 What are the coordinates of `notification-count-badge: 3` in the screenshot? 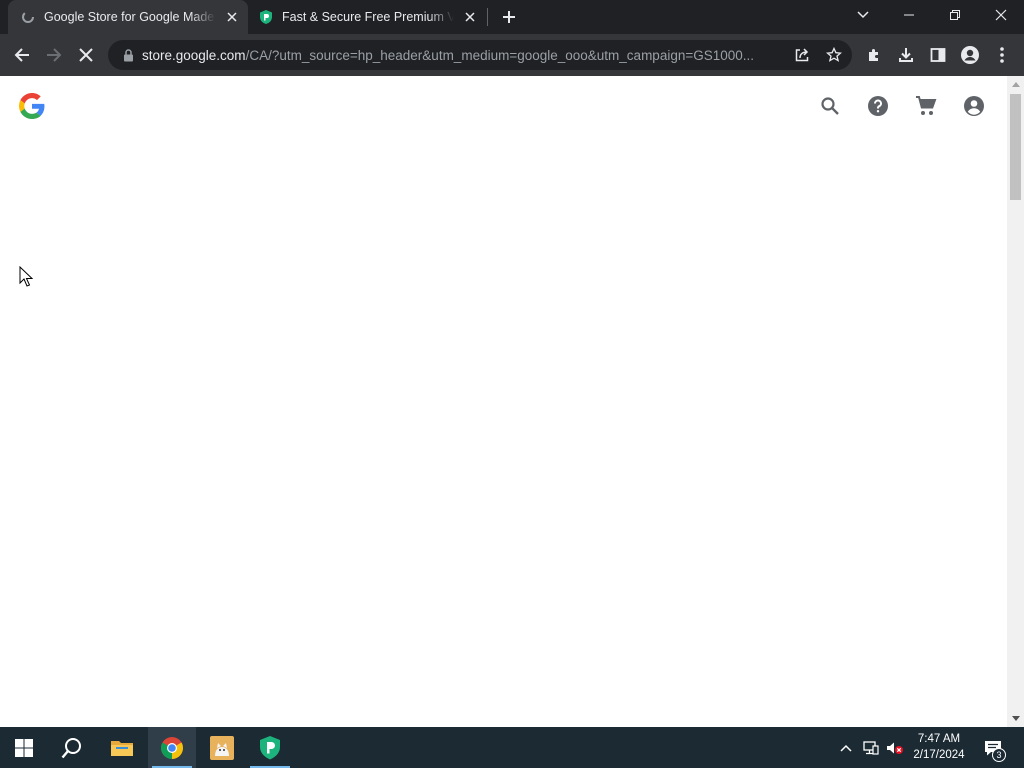 It's located at (999, 755).